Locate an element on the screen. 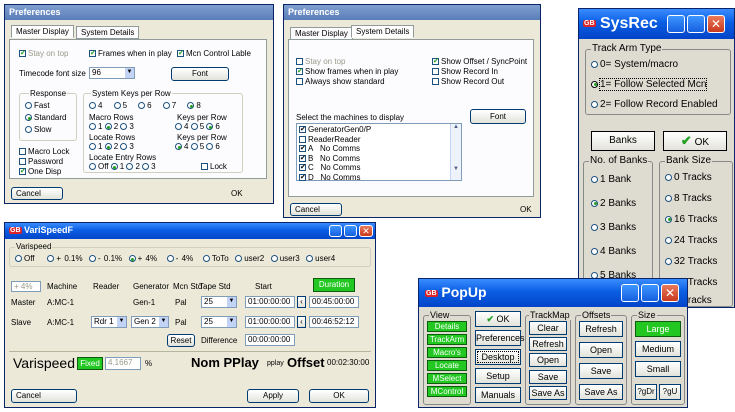 The image size is (735, 412). offsets-save-button: Save is located at coordinates (601, 371).